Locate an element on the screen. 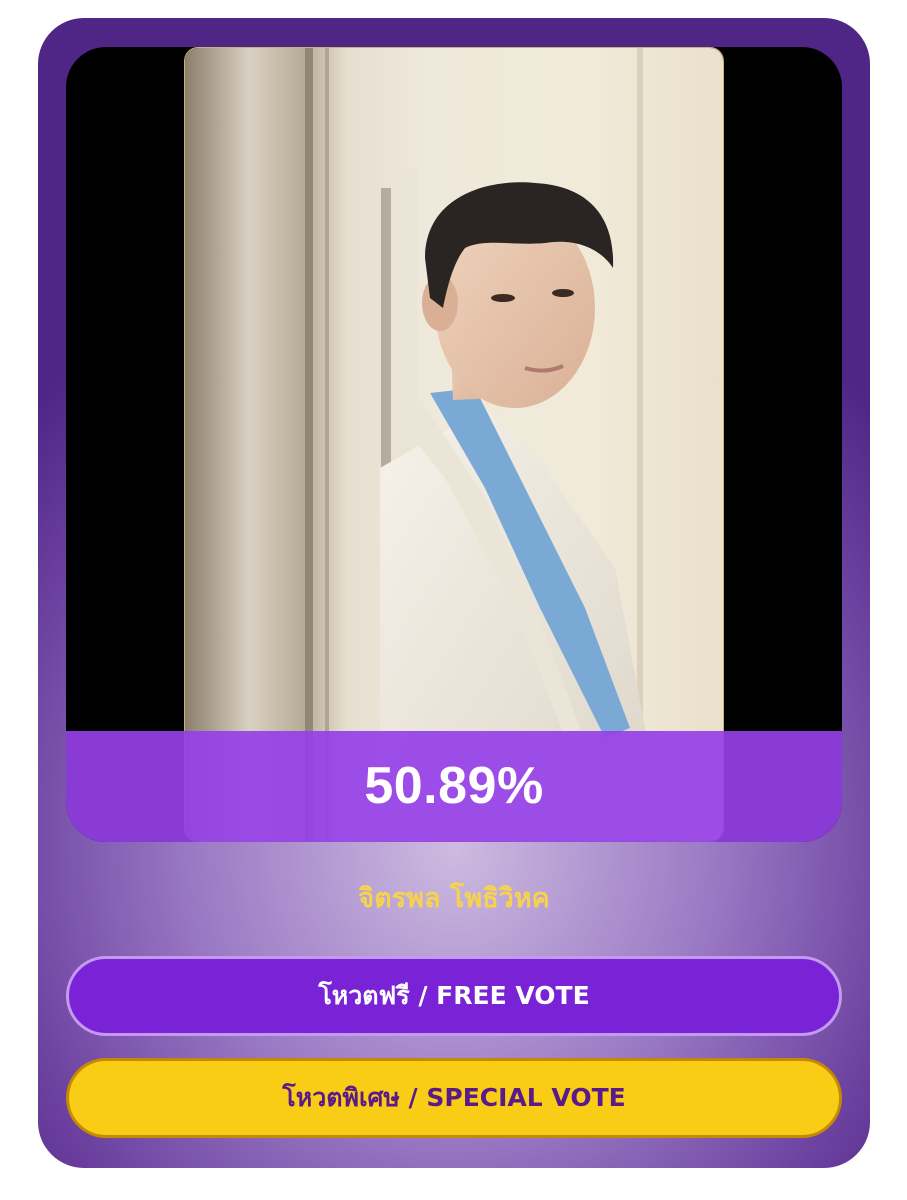  vote-percentage: 50.89% is located at coordinates (454, 786).